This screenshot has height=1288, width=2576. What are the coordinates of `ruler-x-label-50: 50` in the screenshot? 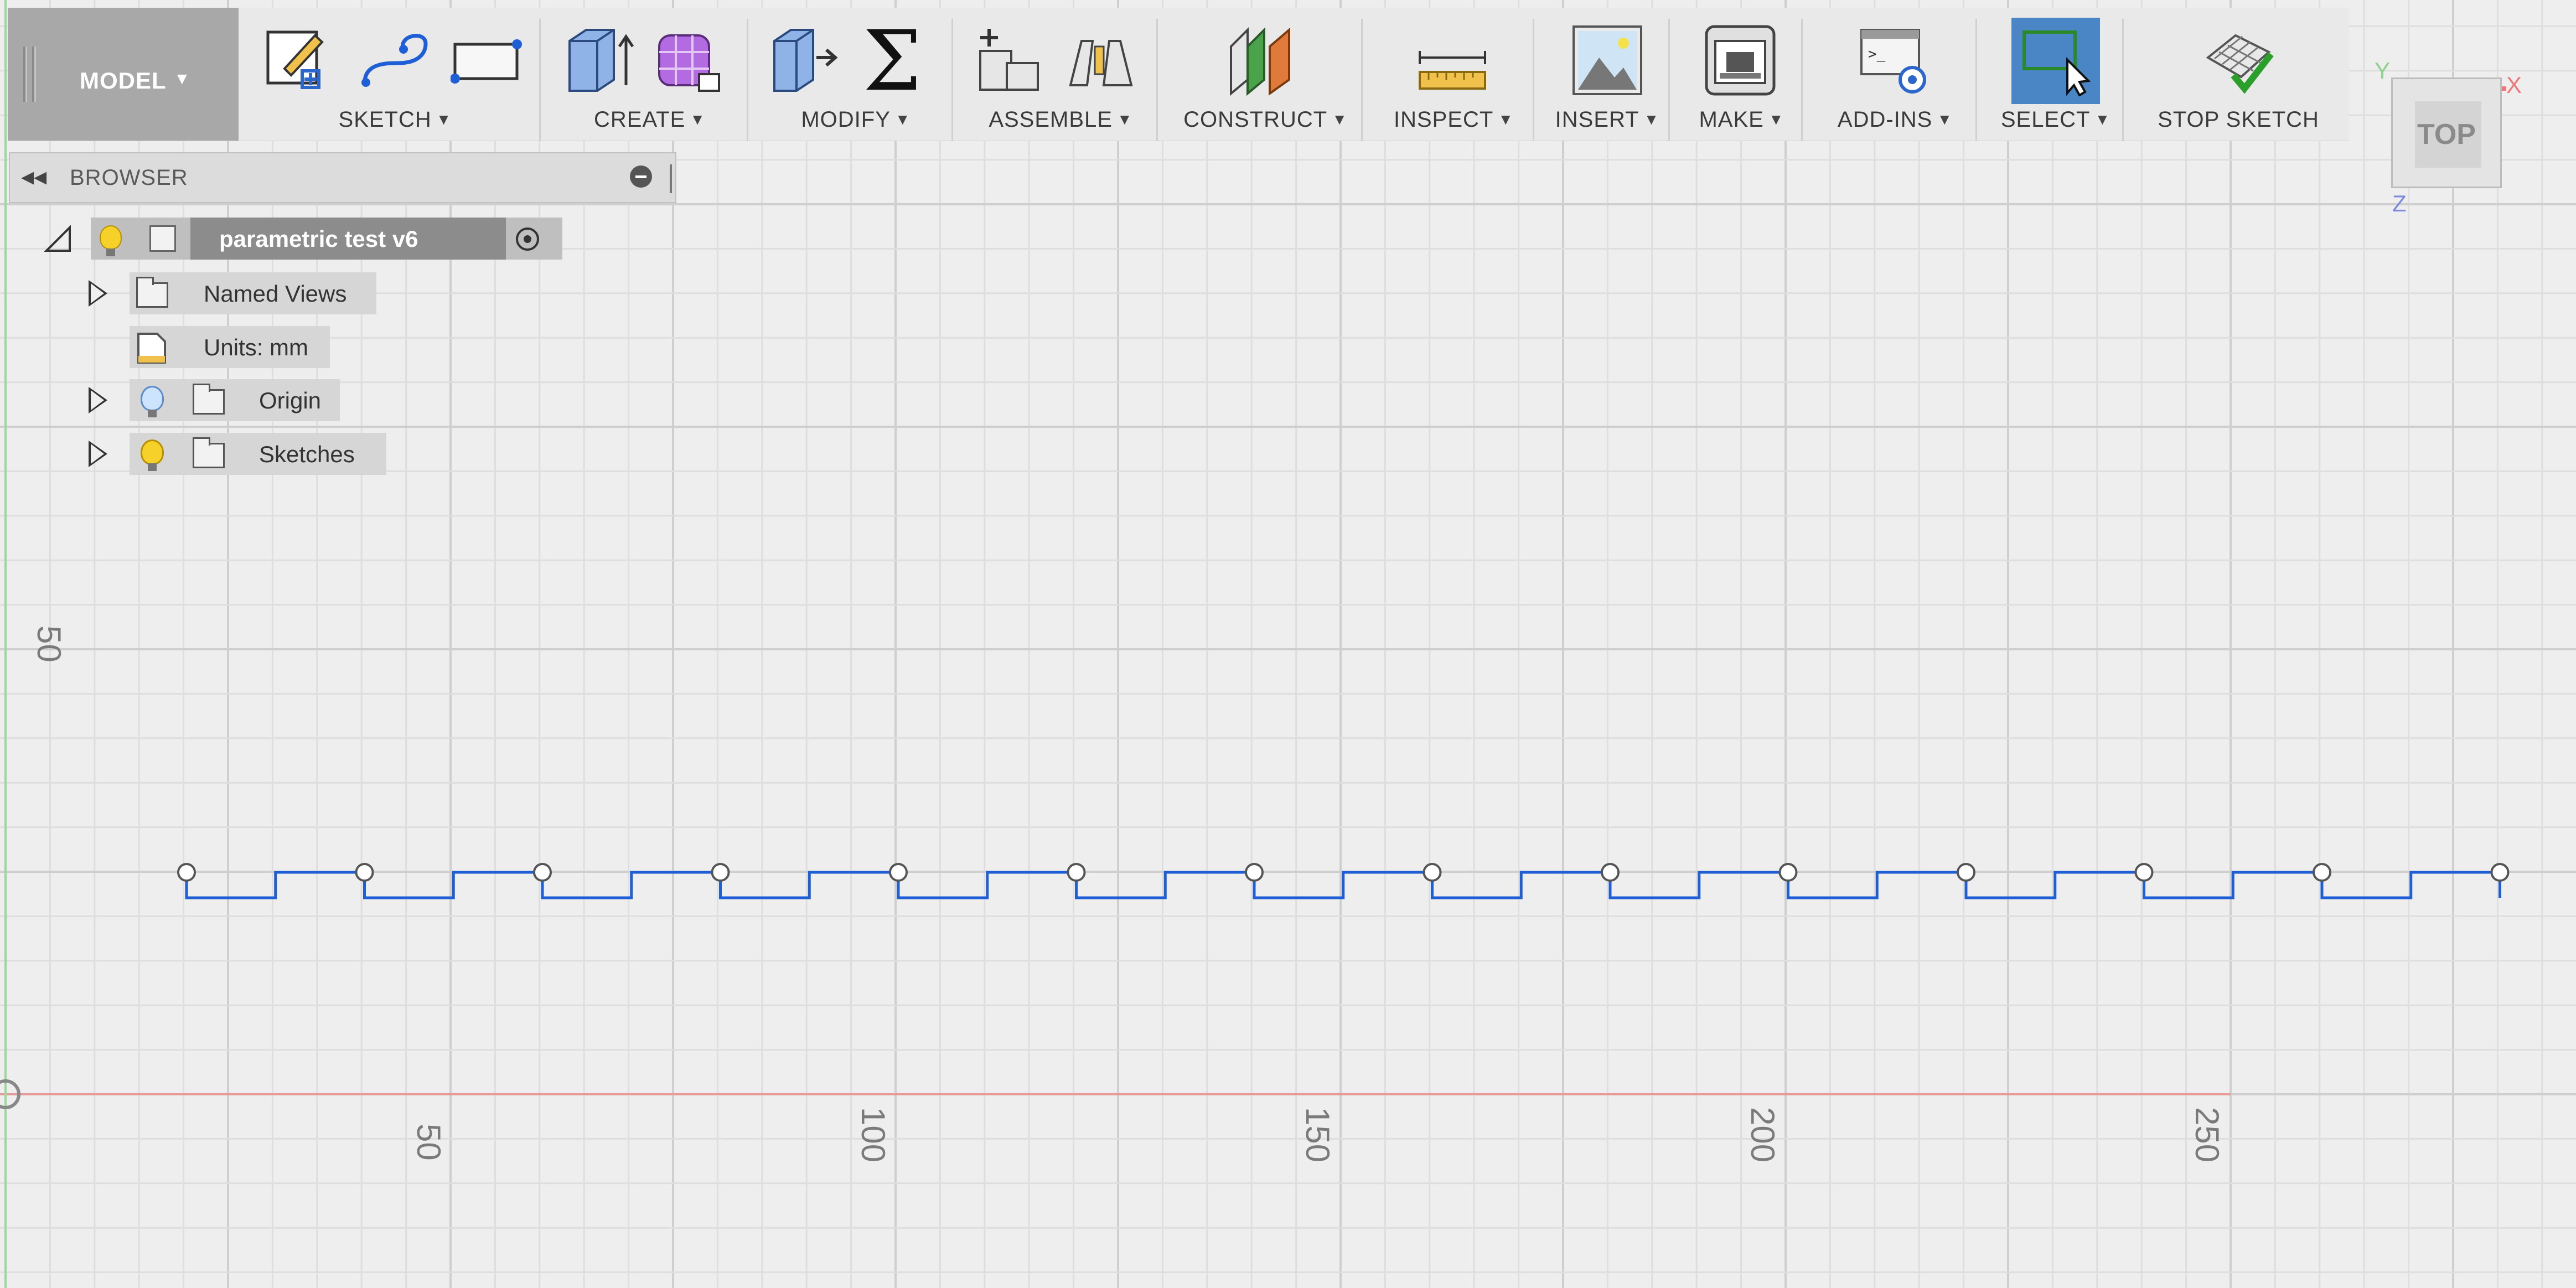 It's located at (428, 1142).